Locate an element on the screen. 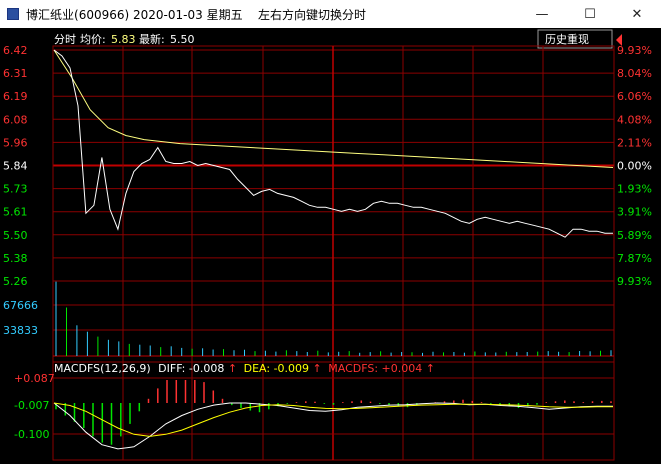 This screenshot has width=661, height=464. price-tick-label: 6.31 is located at coordinates (15, 73).